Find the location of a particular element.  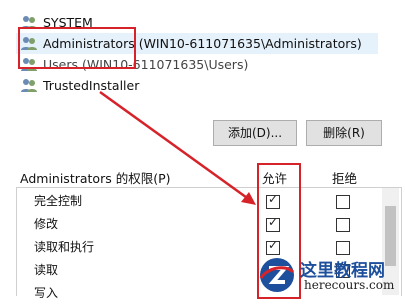

site-watermark: 这里教程网 herecours.com is located at coordinates (331, 273).